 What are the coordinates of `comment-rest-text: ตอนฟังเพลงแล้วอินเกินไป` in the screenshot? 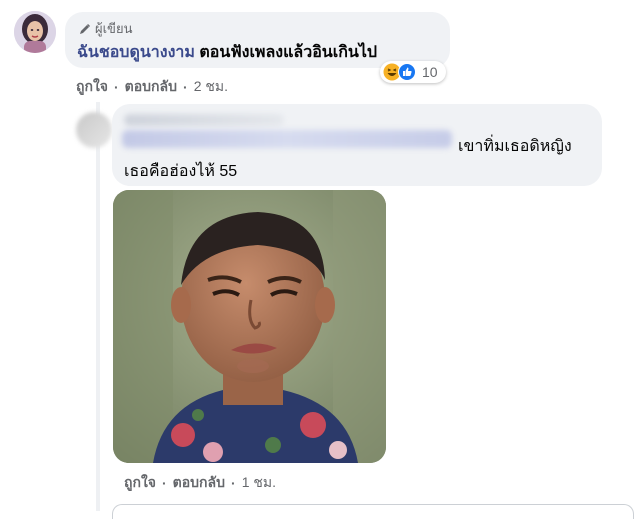 It's located at (286, 52).